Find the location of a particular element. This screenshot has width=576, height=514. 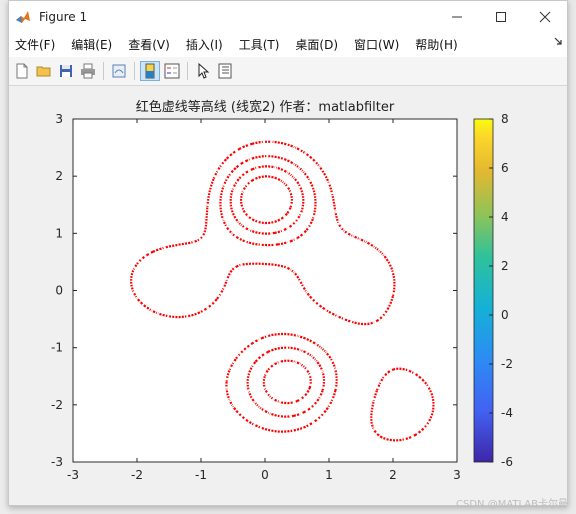

colorbar-tick-label: 6 is located at coordinates (505, 168).